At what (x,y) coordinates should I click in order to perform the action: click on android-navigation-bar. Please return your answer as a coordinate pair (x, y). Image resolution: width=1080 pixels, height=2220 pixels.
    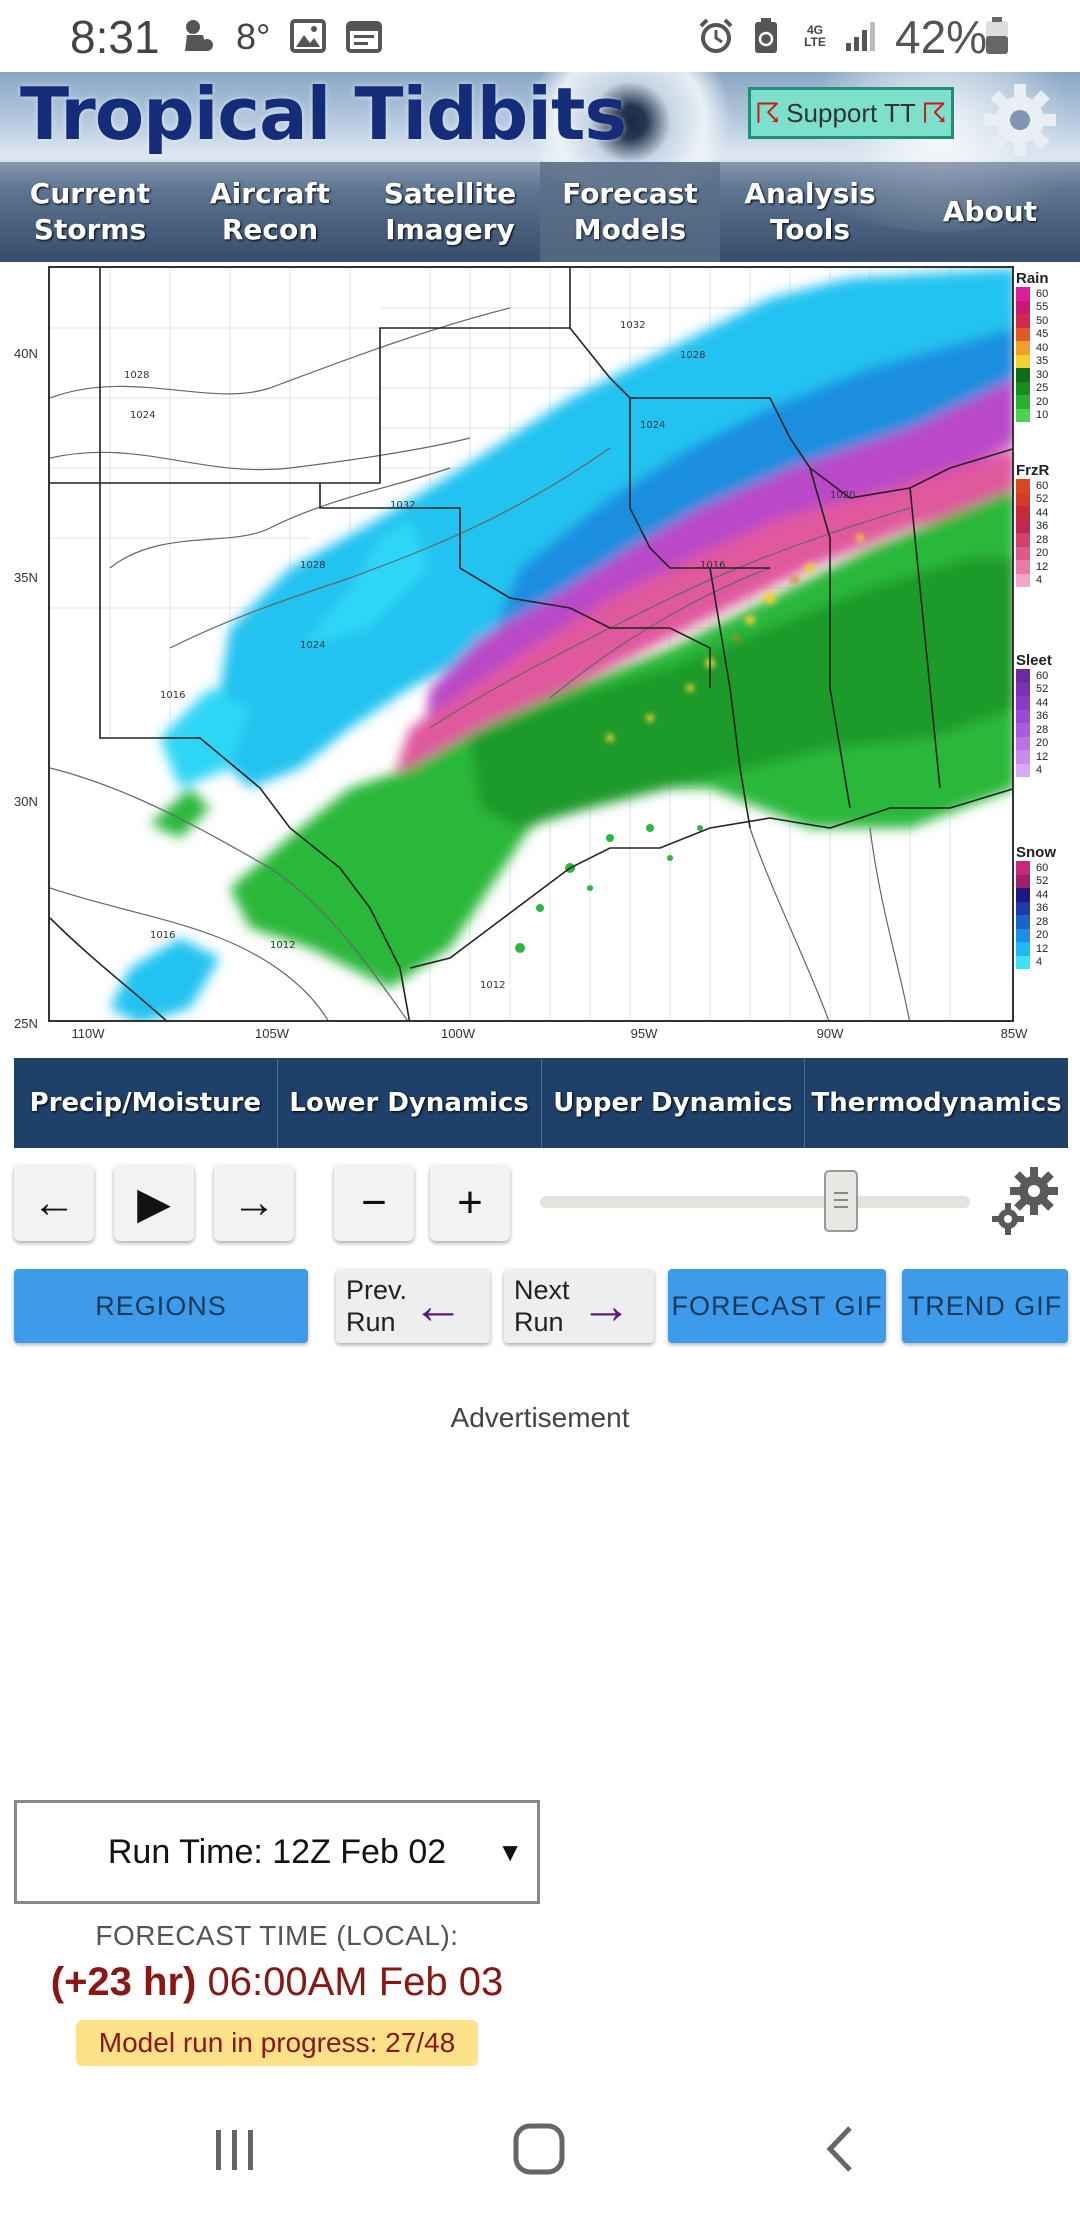
    Looking at the image, I should click on (540, 2160).